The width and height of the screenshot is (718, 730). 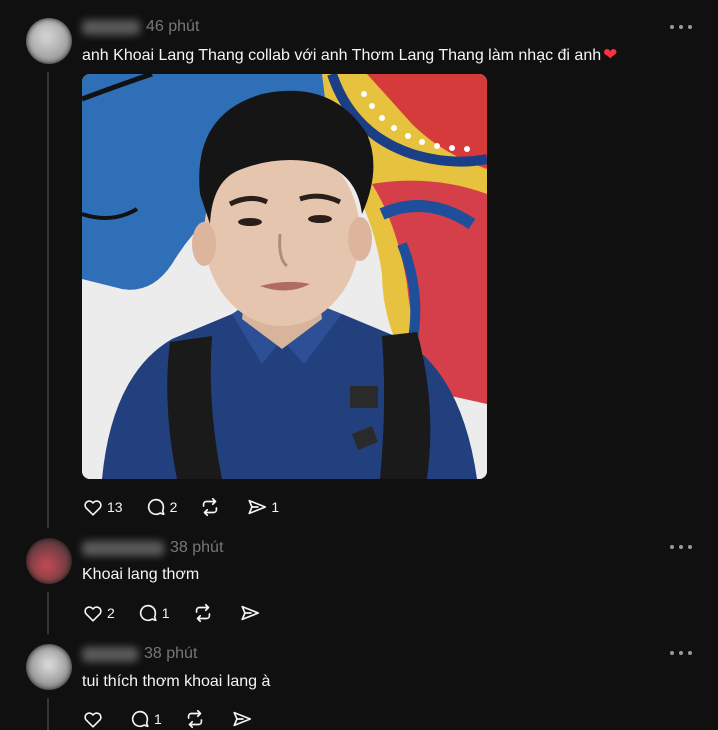 What do you see at coordinates (176, 681) in the screenshot?
I see `comment-text: tui thích thơm khoai lang à` at bounding box center [176, 681].